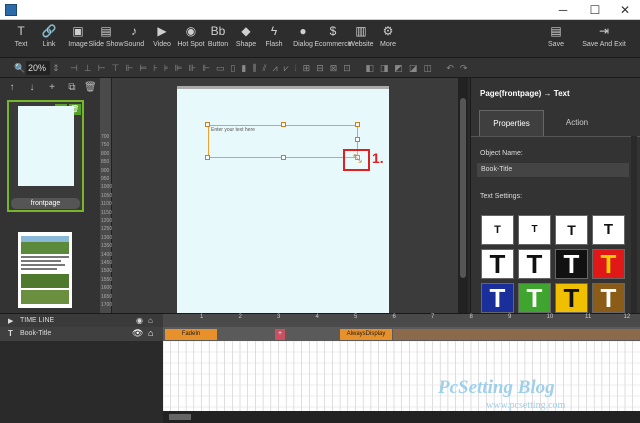  I want to click on text-tool-button: T Text, so click(21, 39).